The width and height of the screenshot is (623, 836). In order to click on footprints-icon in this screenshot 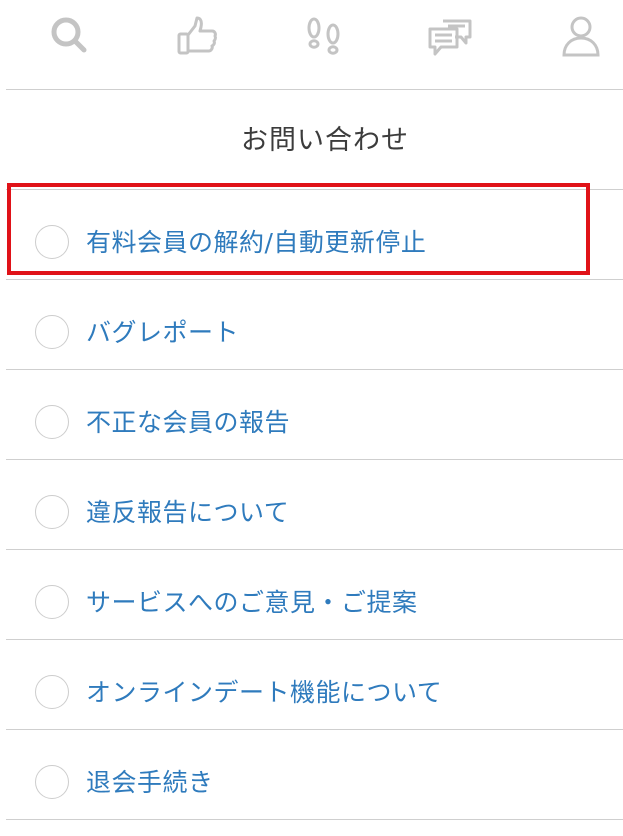, I will do `click(324, 36)`.